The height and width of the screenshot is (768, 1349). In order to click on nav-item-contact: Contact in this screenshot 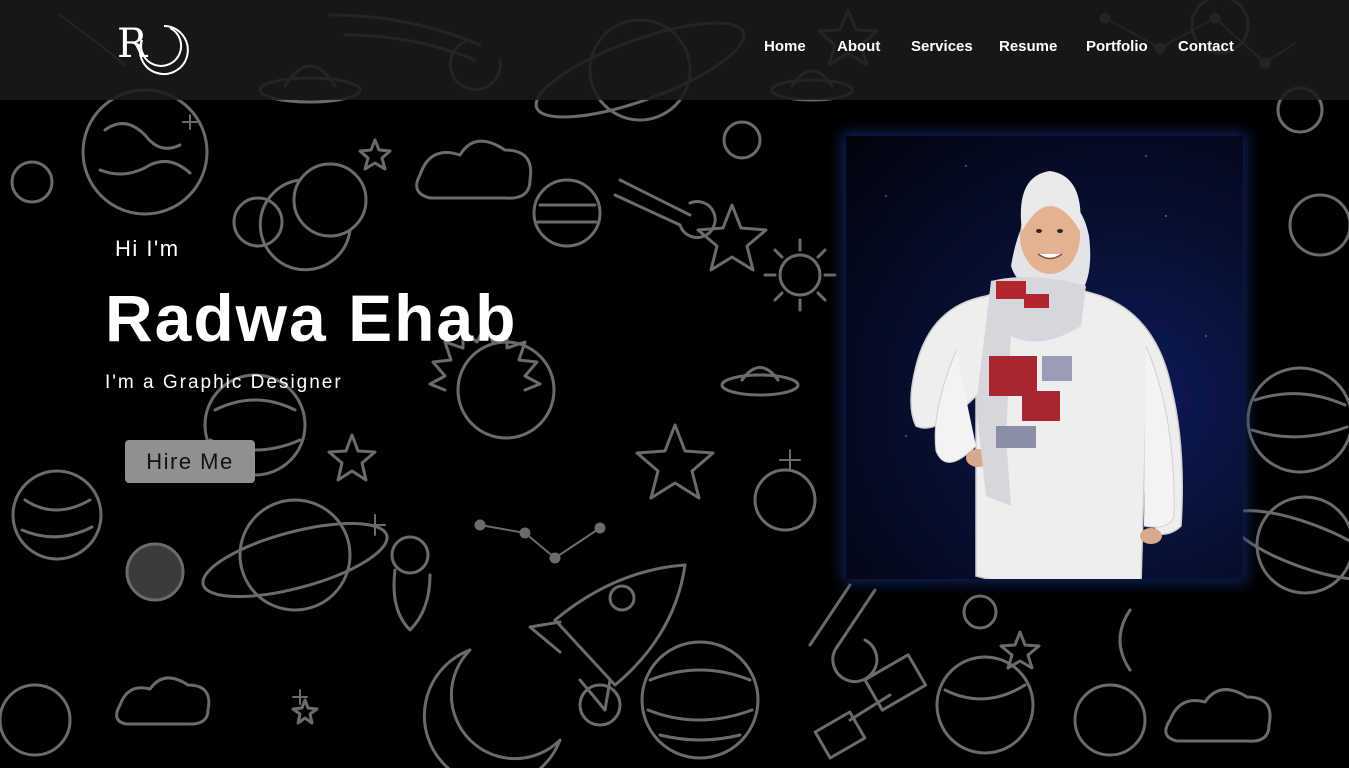, I will do `click(1206, 46)`.